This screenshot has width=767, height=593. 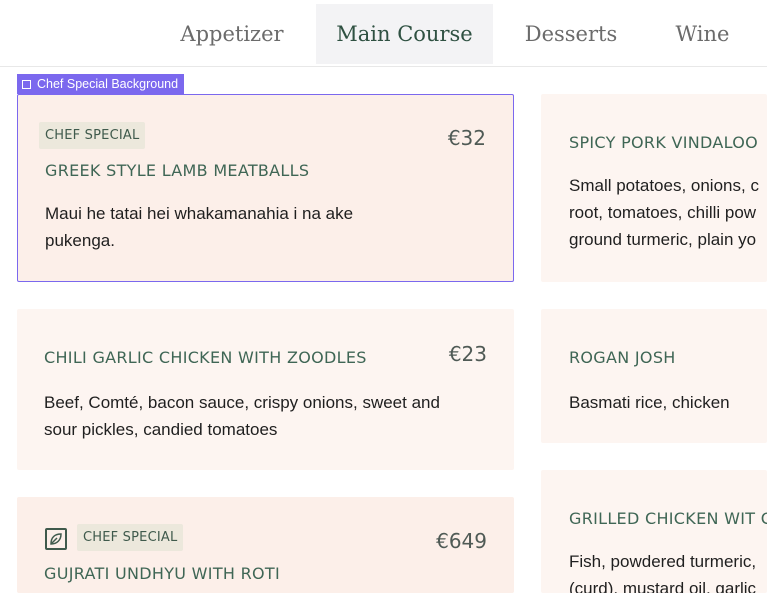 What do you see at coordinates (702, 34) in the screenshot?
I see `tab-wine: Wine` at bounding box center [702, 34].